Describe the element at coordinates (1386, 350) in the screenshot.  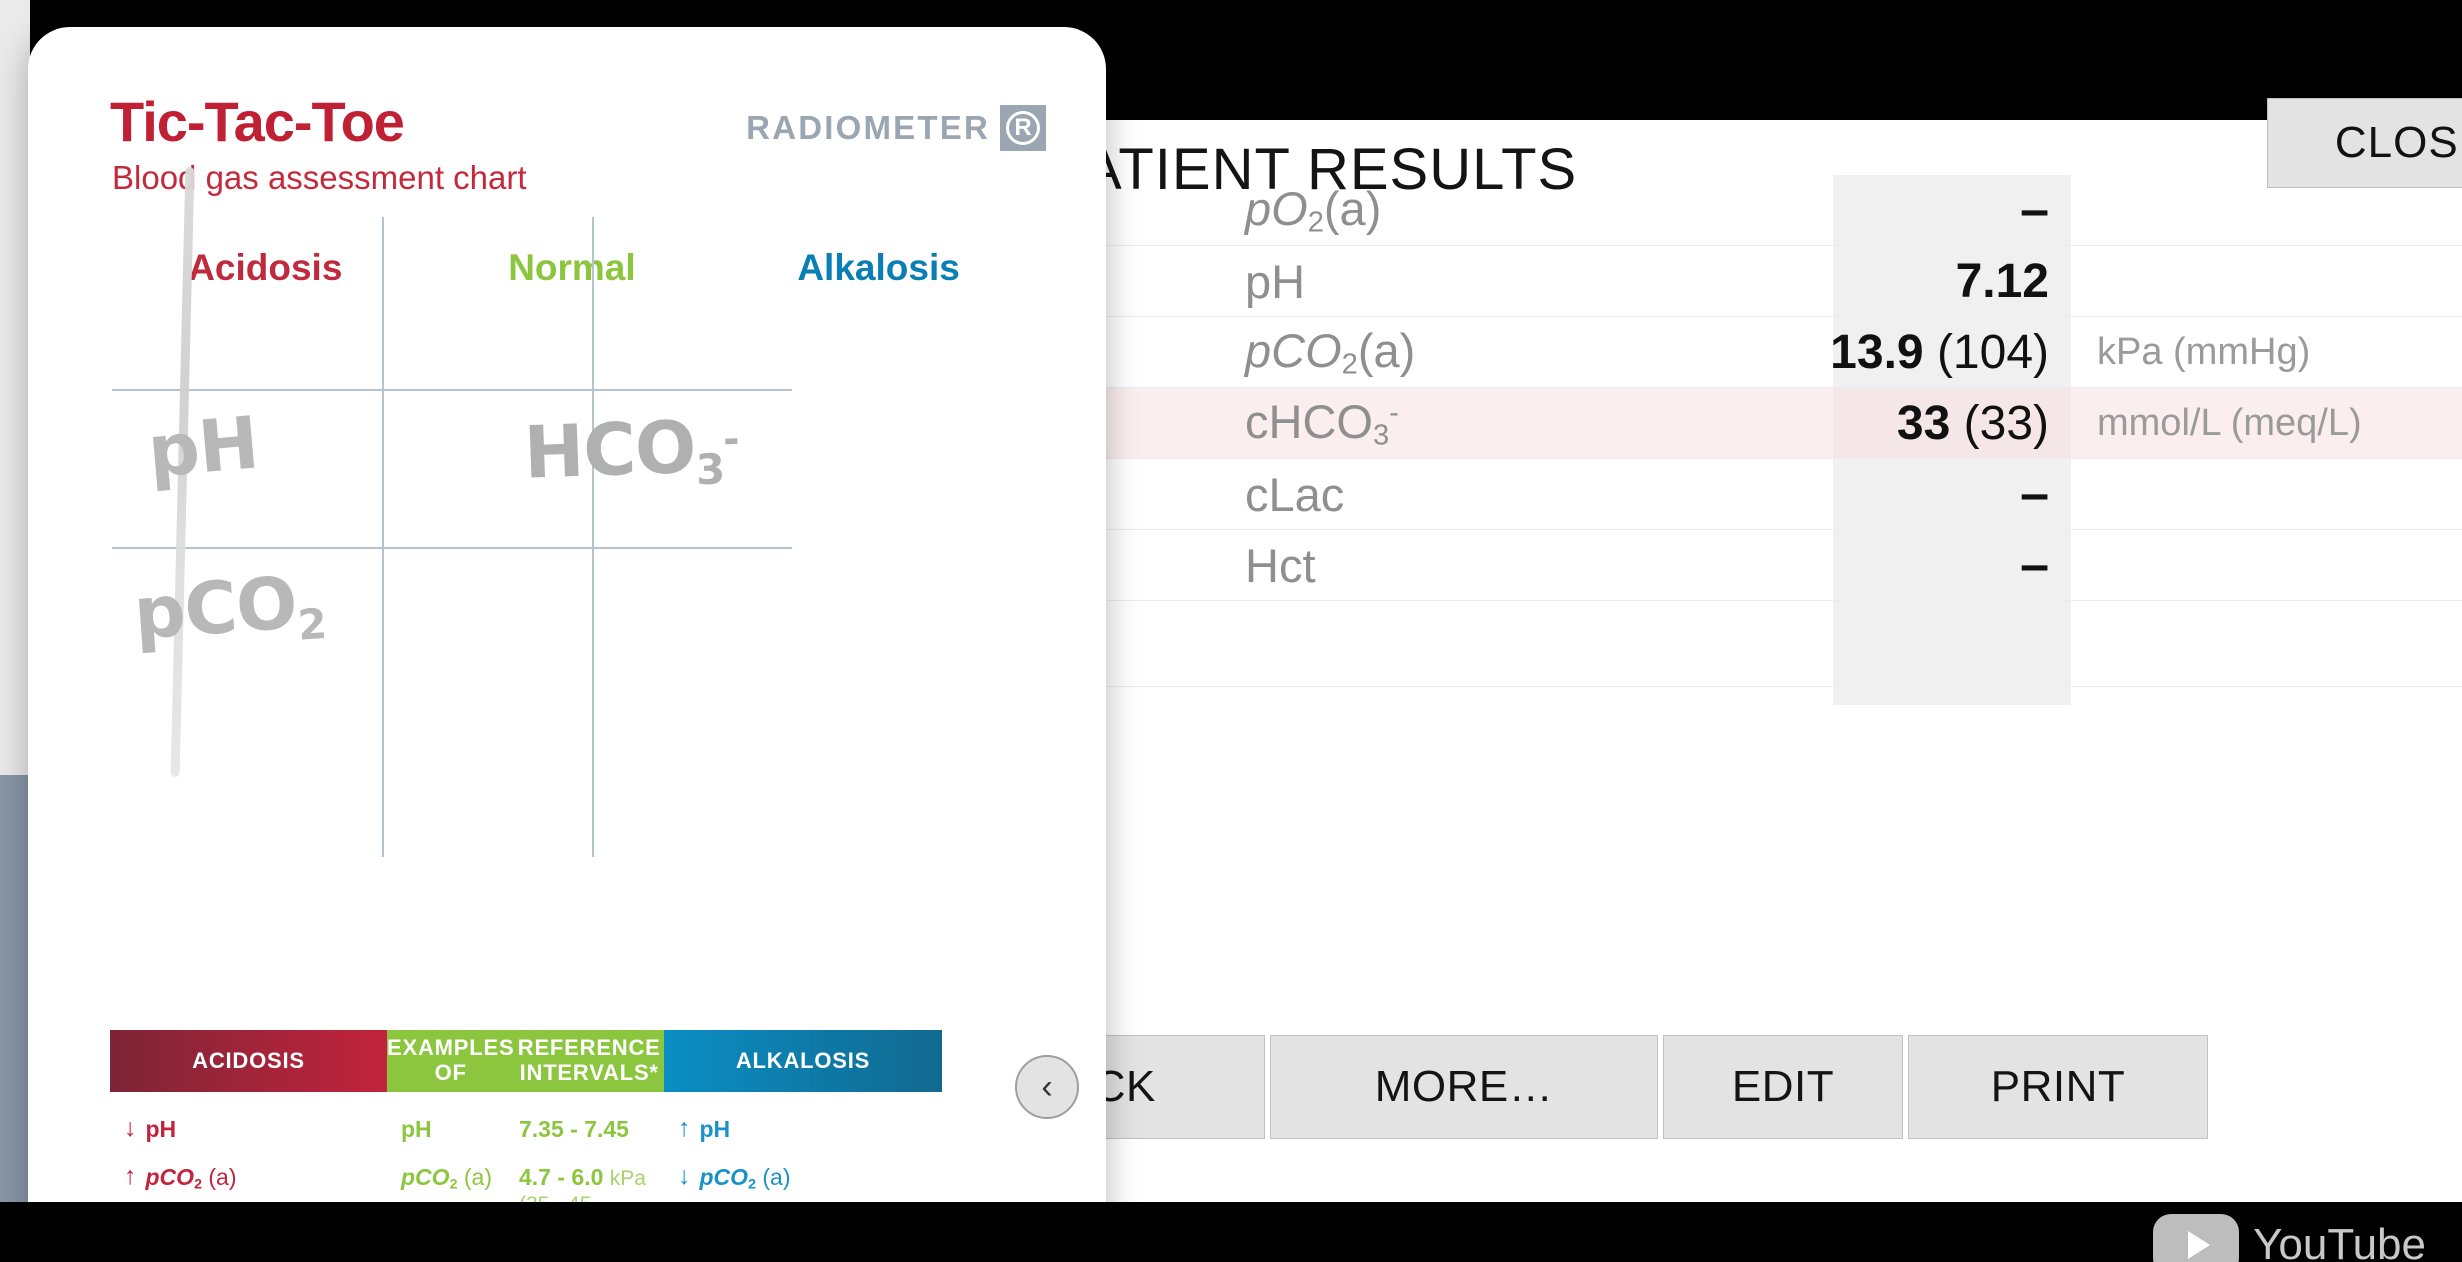
I see `row-label-pco2-tail: (a)` at that location.